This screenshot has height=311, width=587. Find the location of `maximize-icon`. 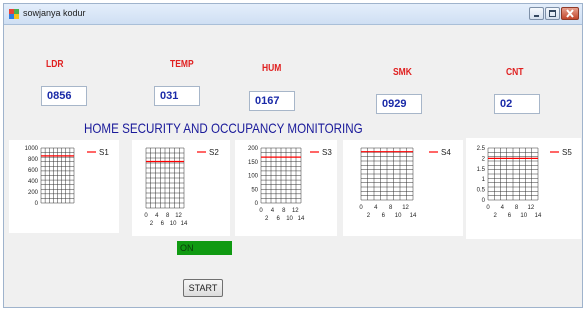

maximize-icon is located at coordinates (552, 13).